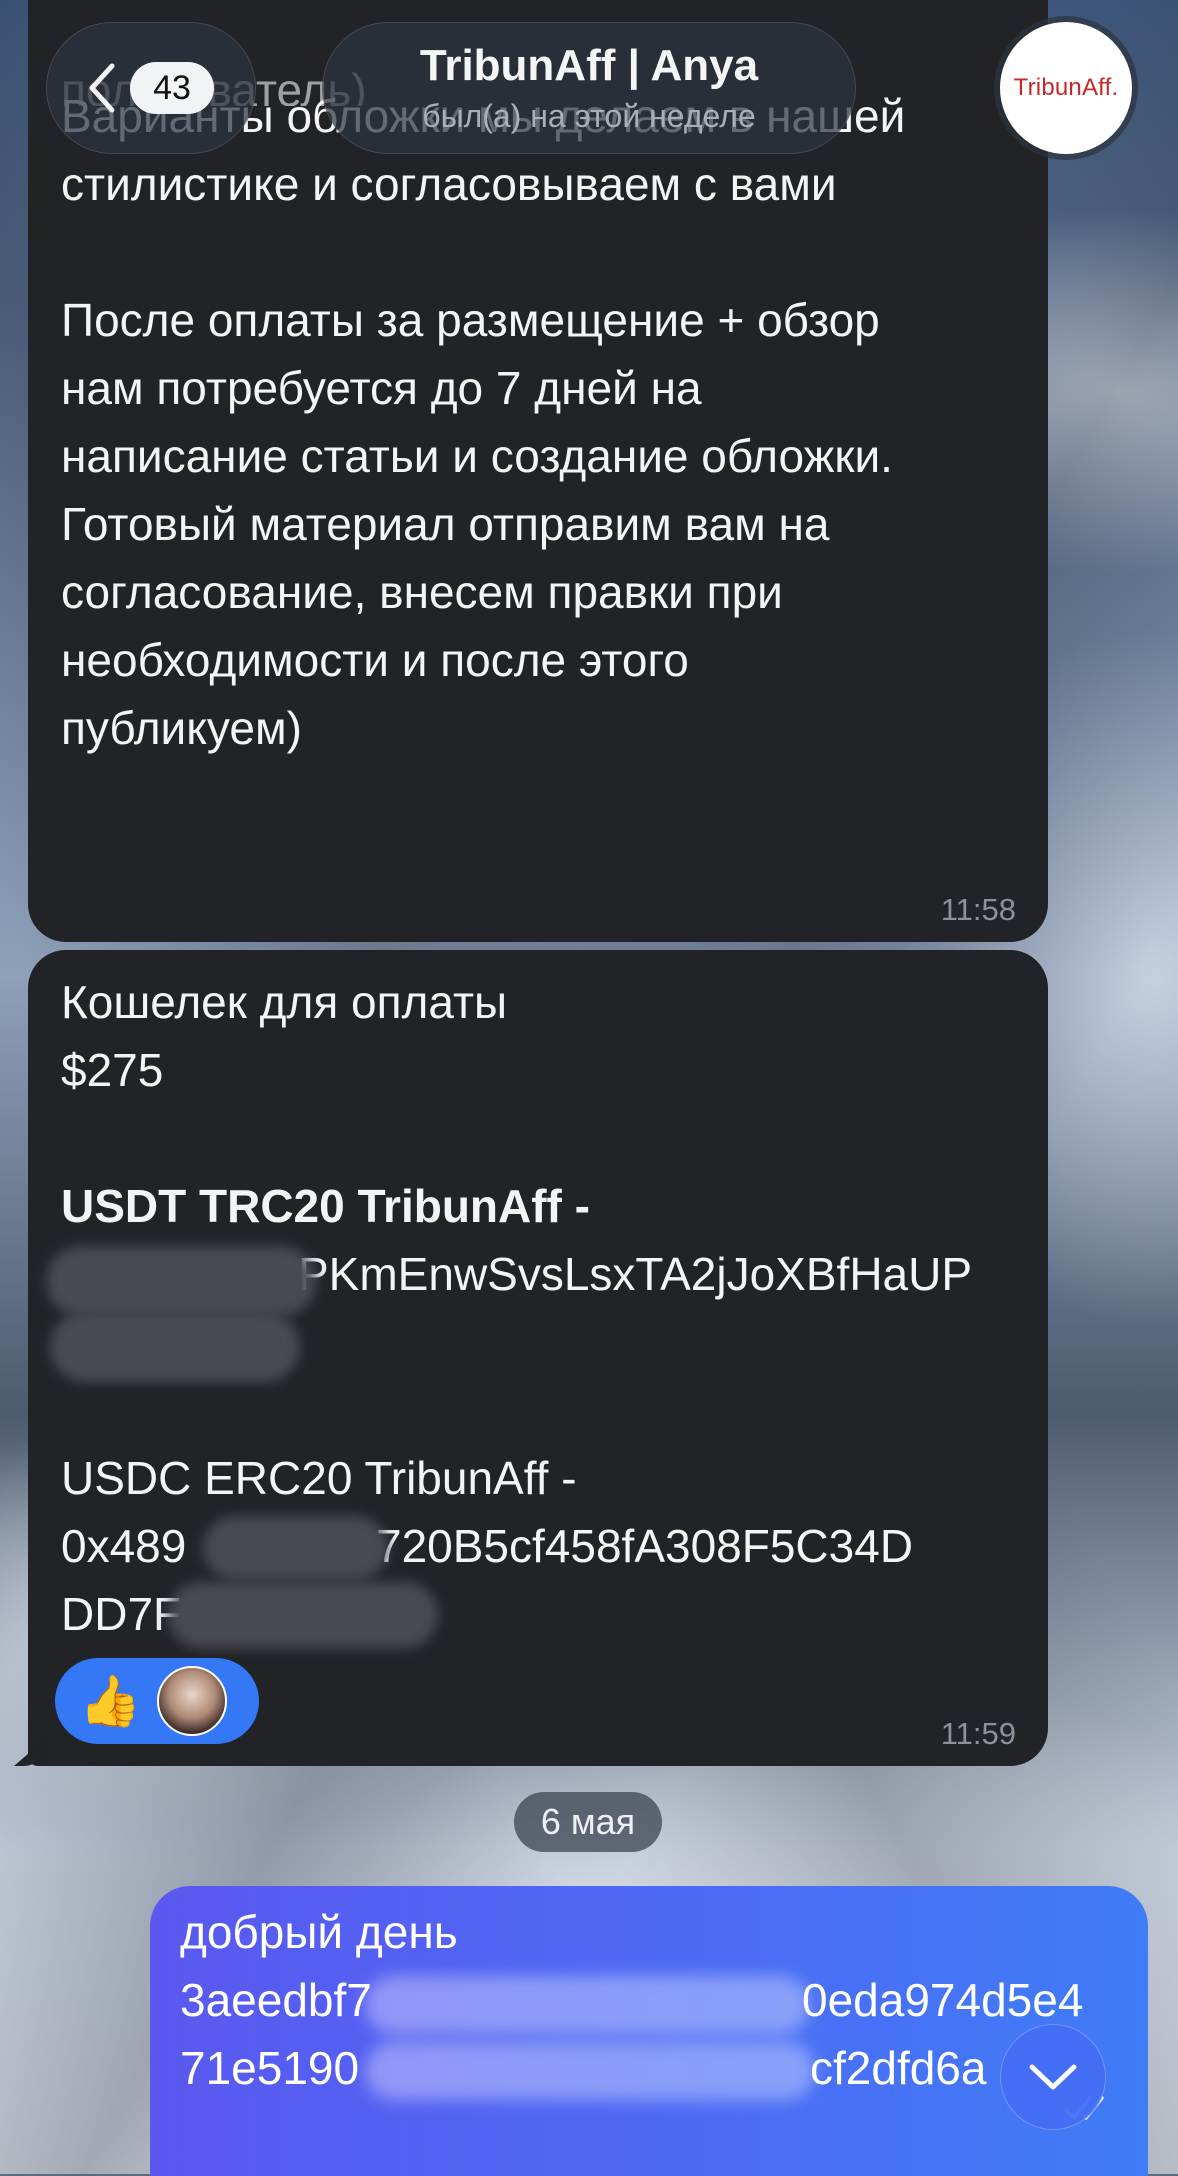  Describe the element at coordinates (110, 1701) in the screenshot. I see `thumbs-up-icon: 👍` at that location.